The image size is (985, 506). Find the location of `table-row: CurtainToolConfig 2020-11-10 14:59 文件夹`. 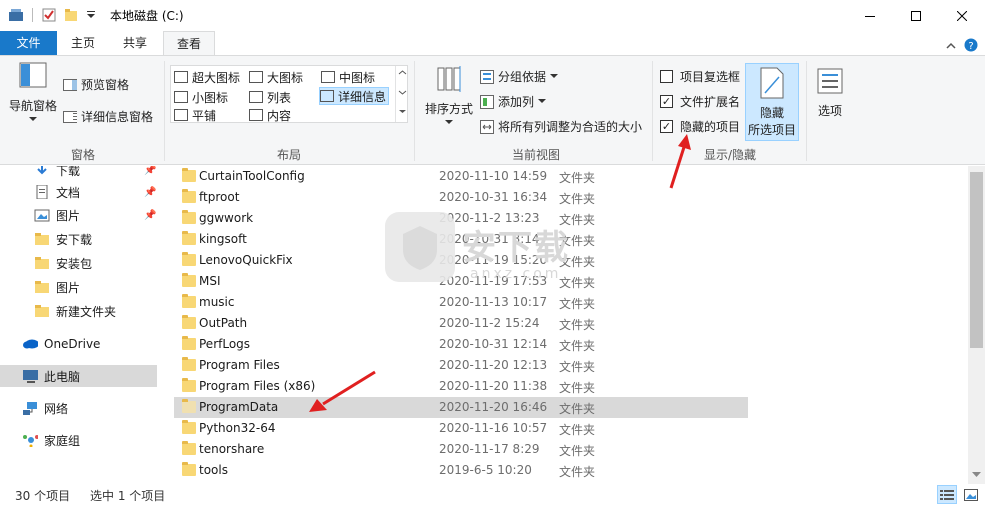

table-row: CurtainToolConfig 2020-11-10 14:59 文件夹 is located at coordinates (461, 176).